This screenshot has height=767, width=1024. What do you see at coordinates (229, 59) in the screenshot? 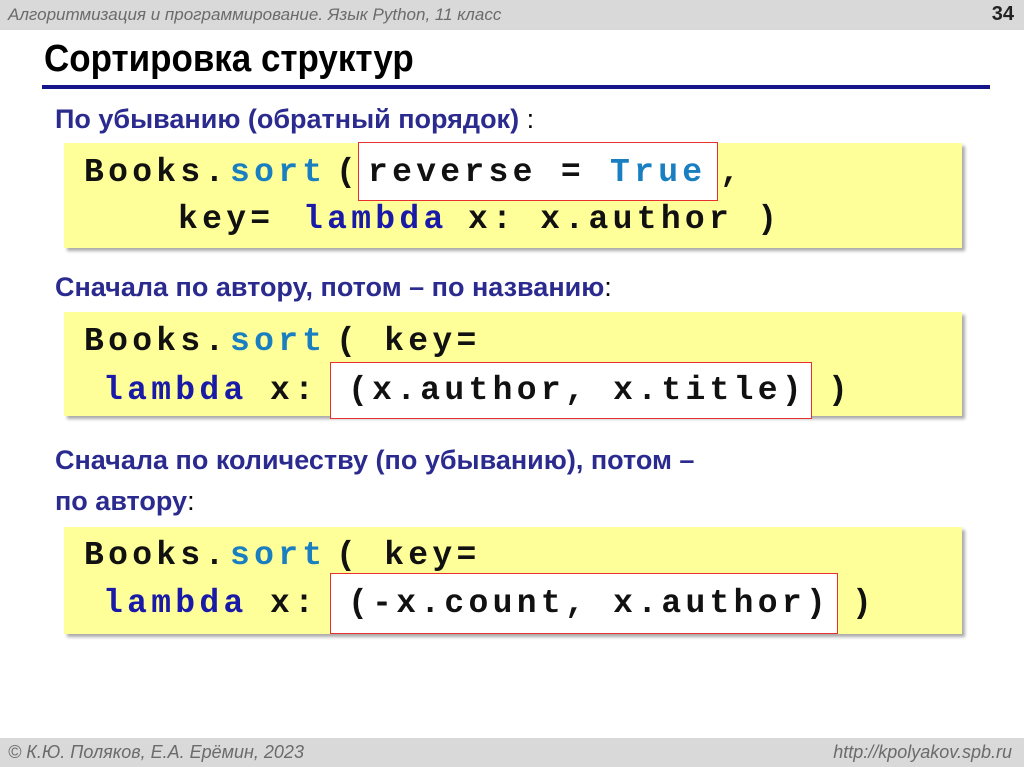
I see `slide-title: Сортировка структур` at bounding box center [229, 59].